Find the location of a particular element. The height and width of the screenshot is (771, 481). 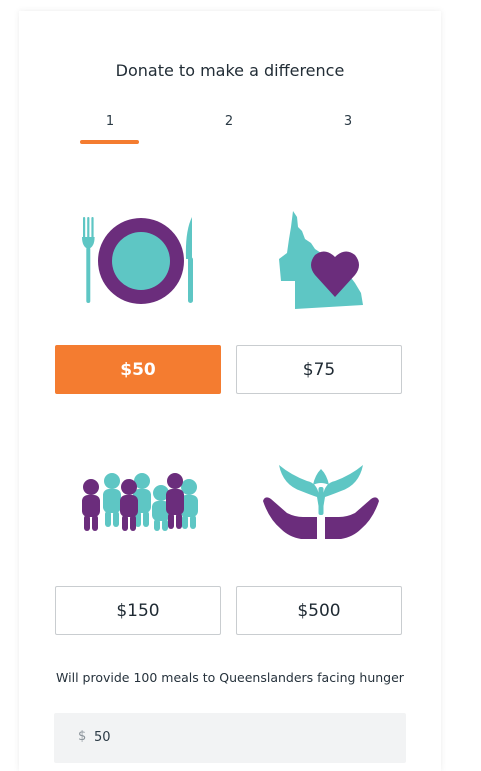

page-title: Donate to make a difference is located at coordinates (230, 70).